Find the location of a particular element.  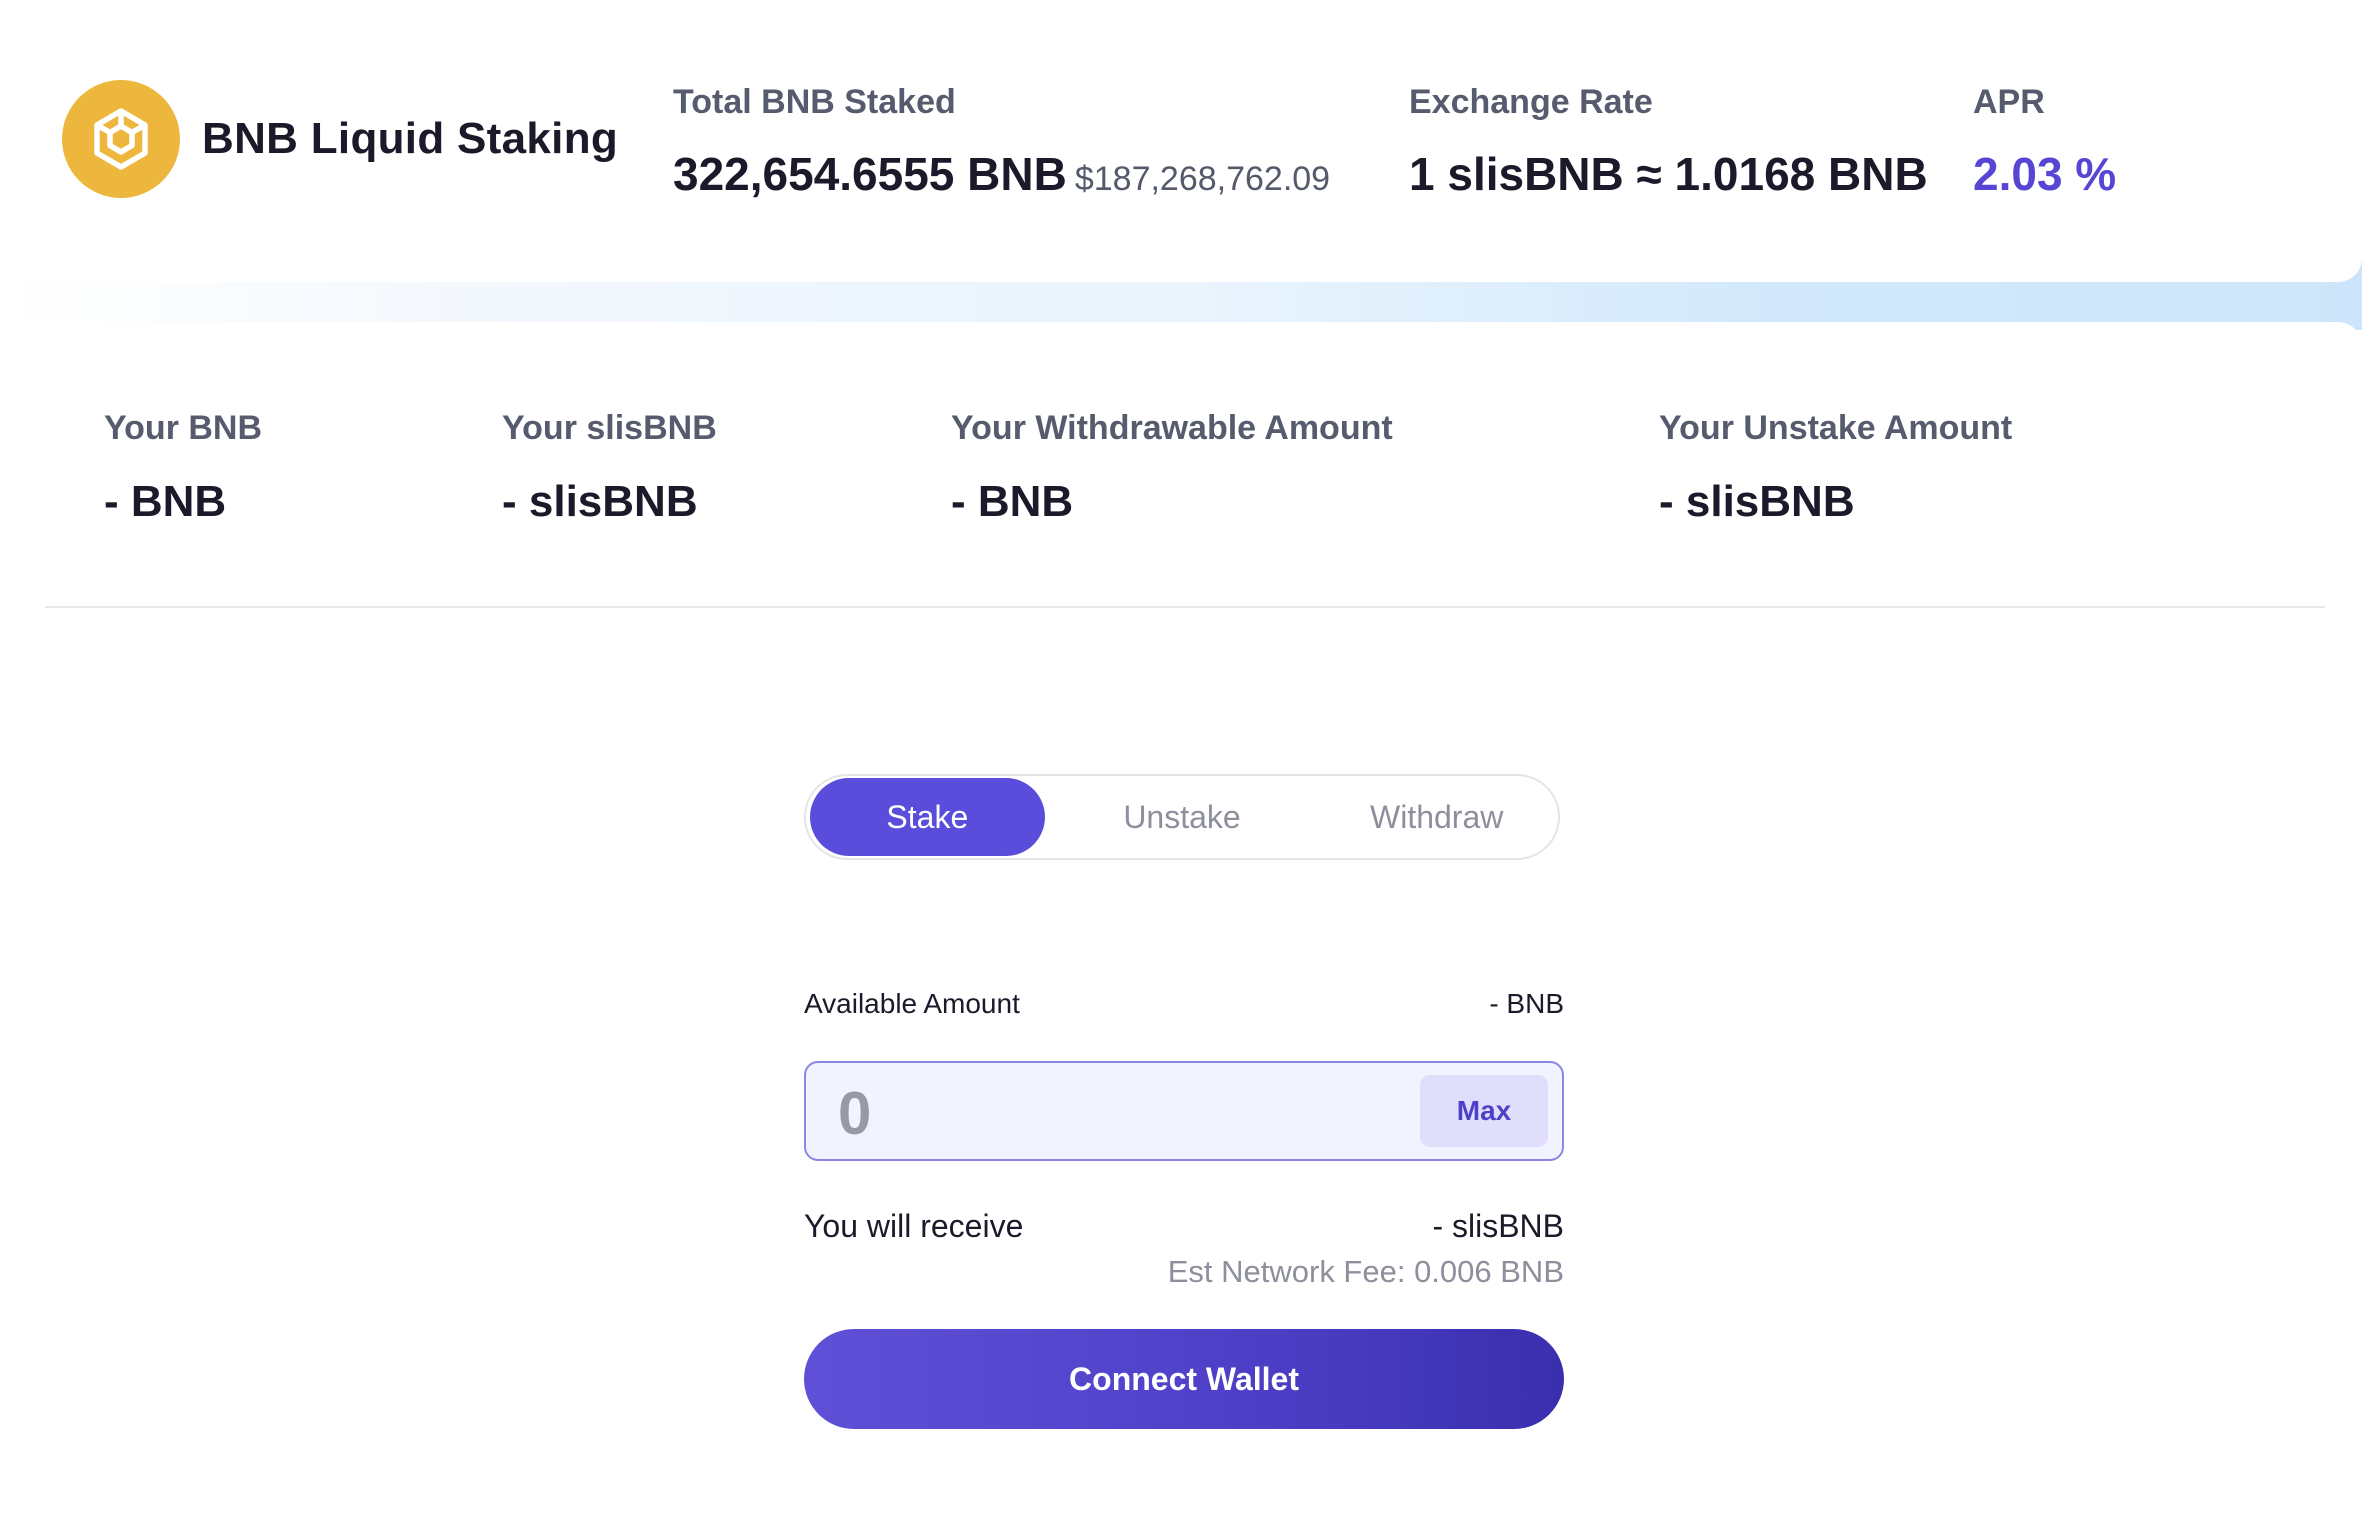

balance-withdrawable: Your Withdrawable Amount - BNB is located at coordinates (1172, 468).